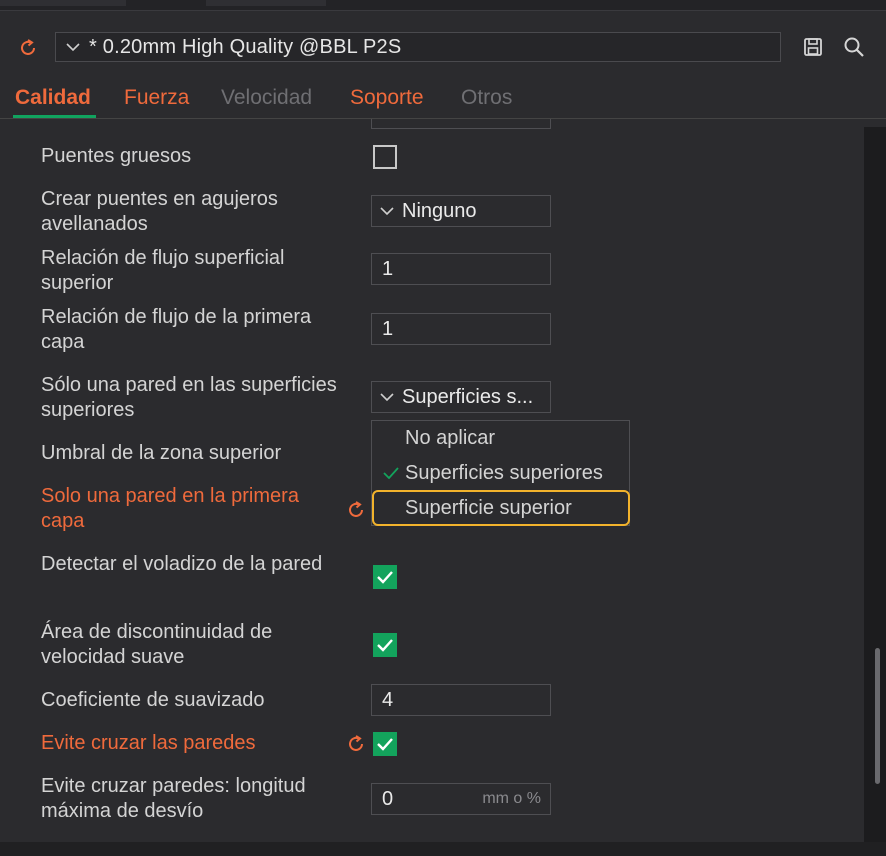 This screenshot has width=886, height=856. Describe the element at coordinates (391, 438) in the screenshot. I see `blank-icon` at that location.